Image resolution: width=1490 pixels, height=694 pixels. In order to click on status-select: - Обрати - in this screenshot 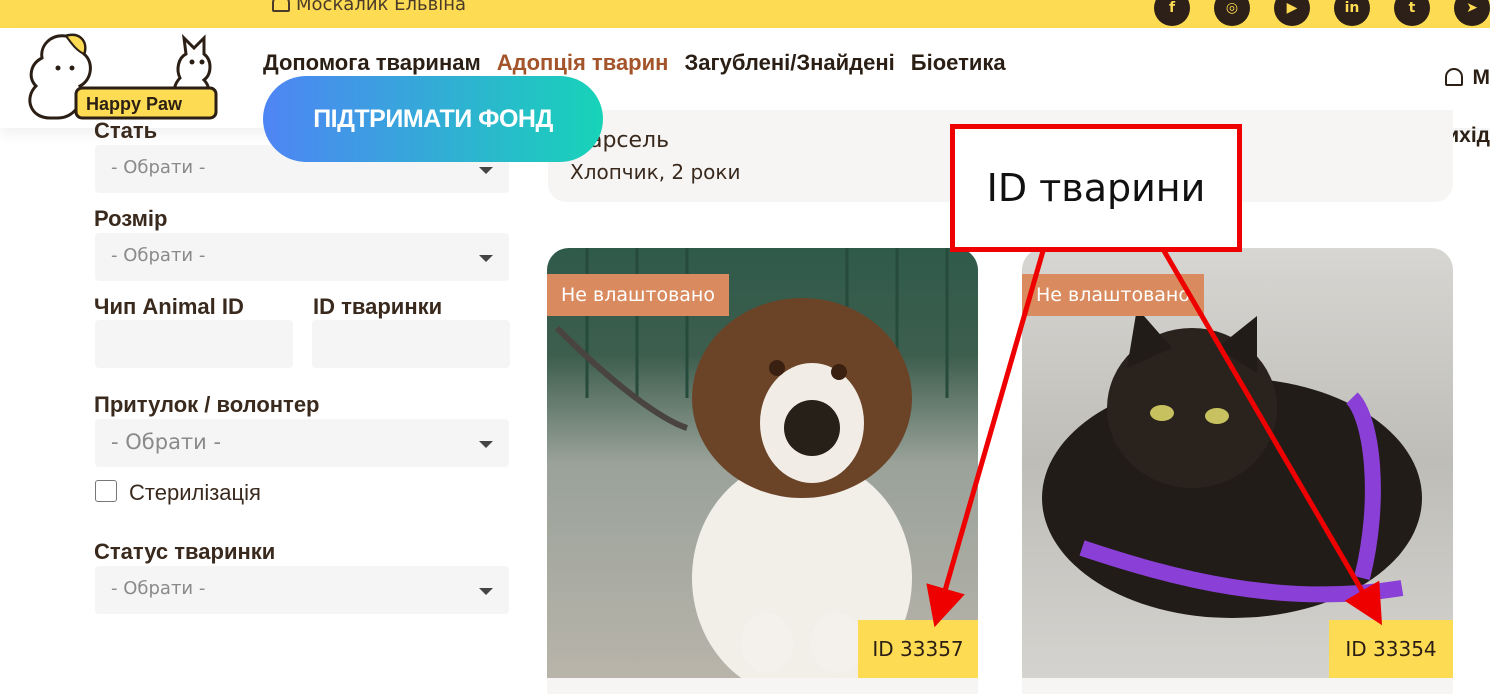, I will do `click(302, 590)`.